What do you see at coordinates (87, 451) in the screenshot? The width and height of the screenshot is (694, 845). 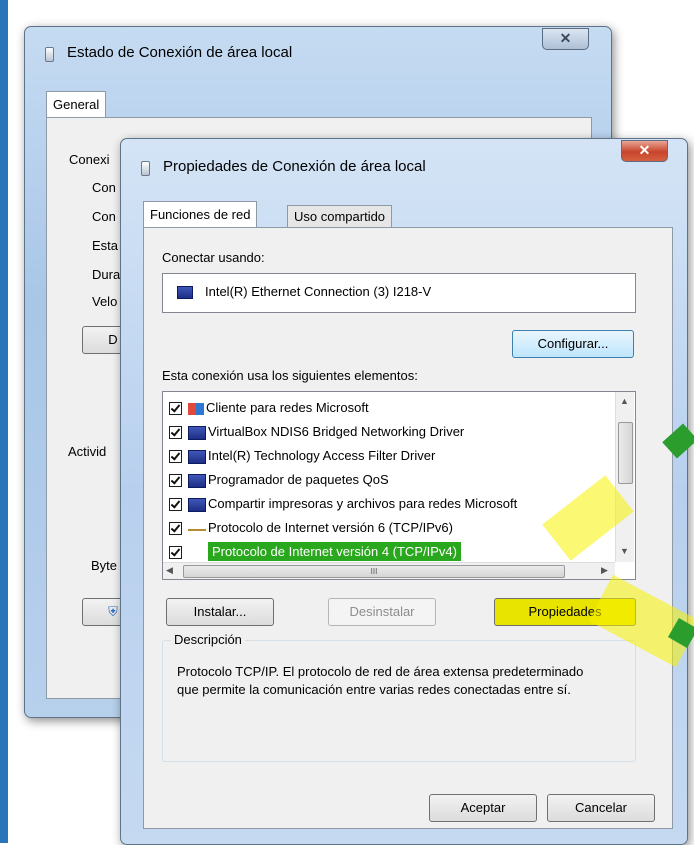 I see `activity-label: Activid` at bounding box center [87, 451].